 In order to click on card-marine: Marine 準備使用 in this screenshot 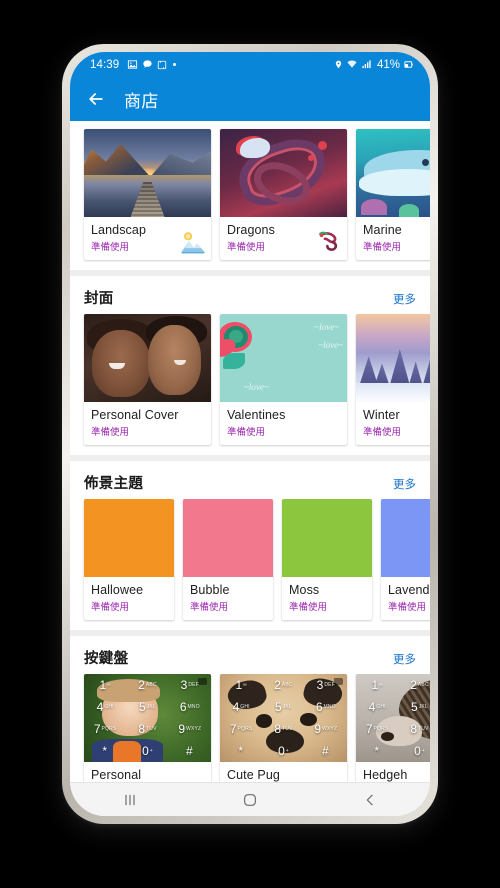, I will do `click(393, 194)`.